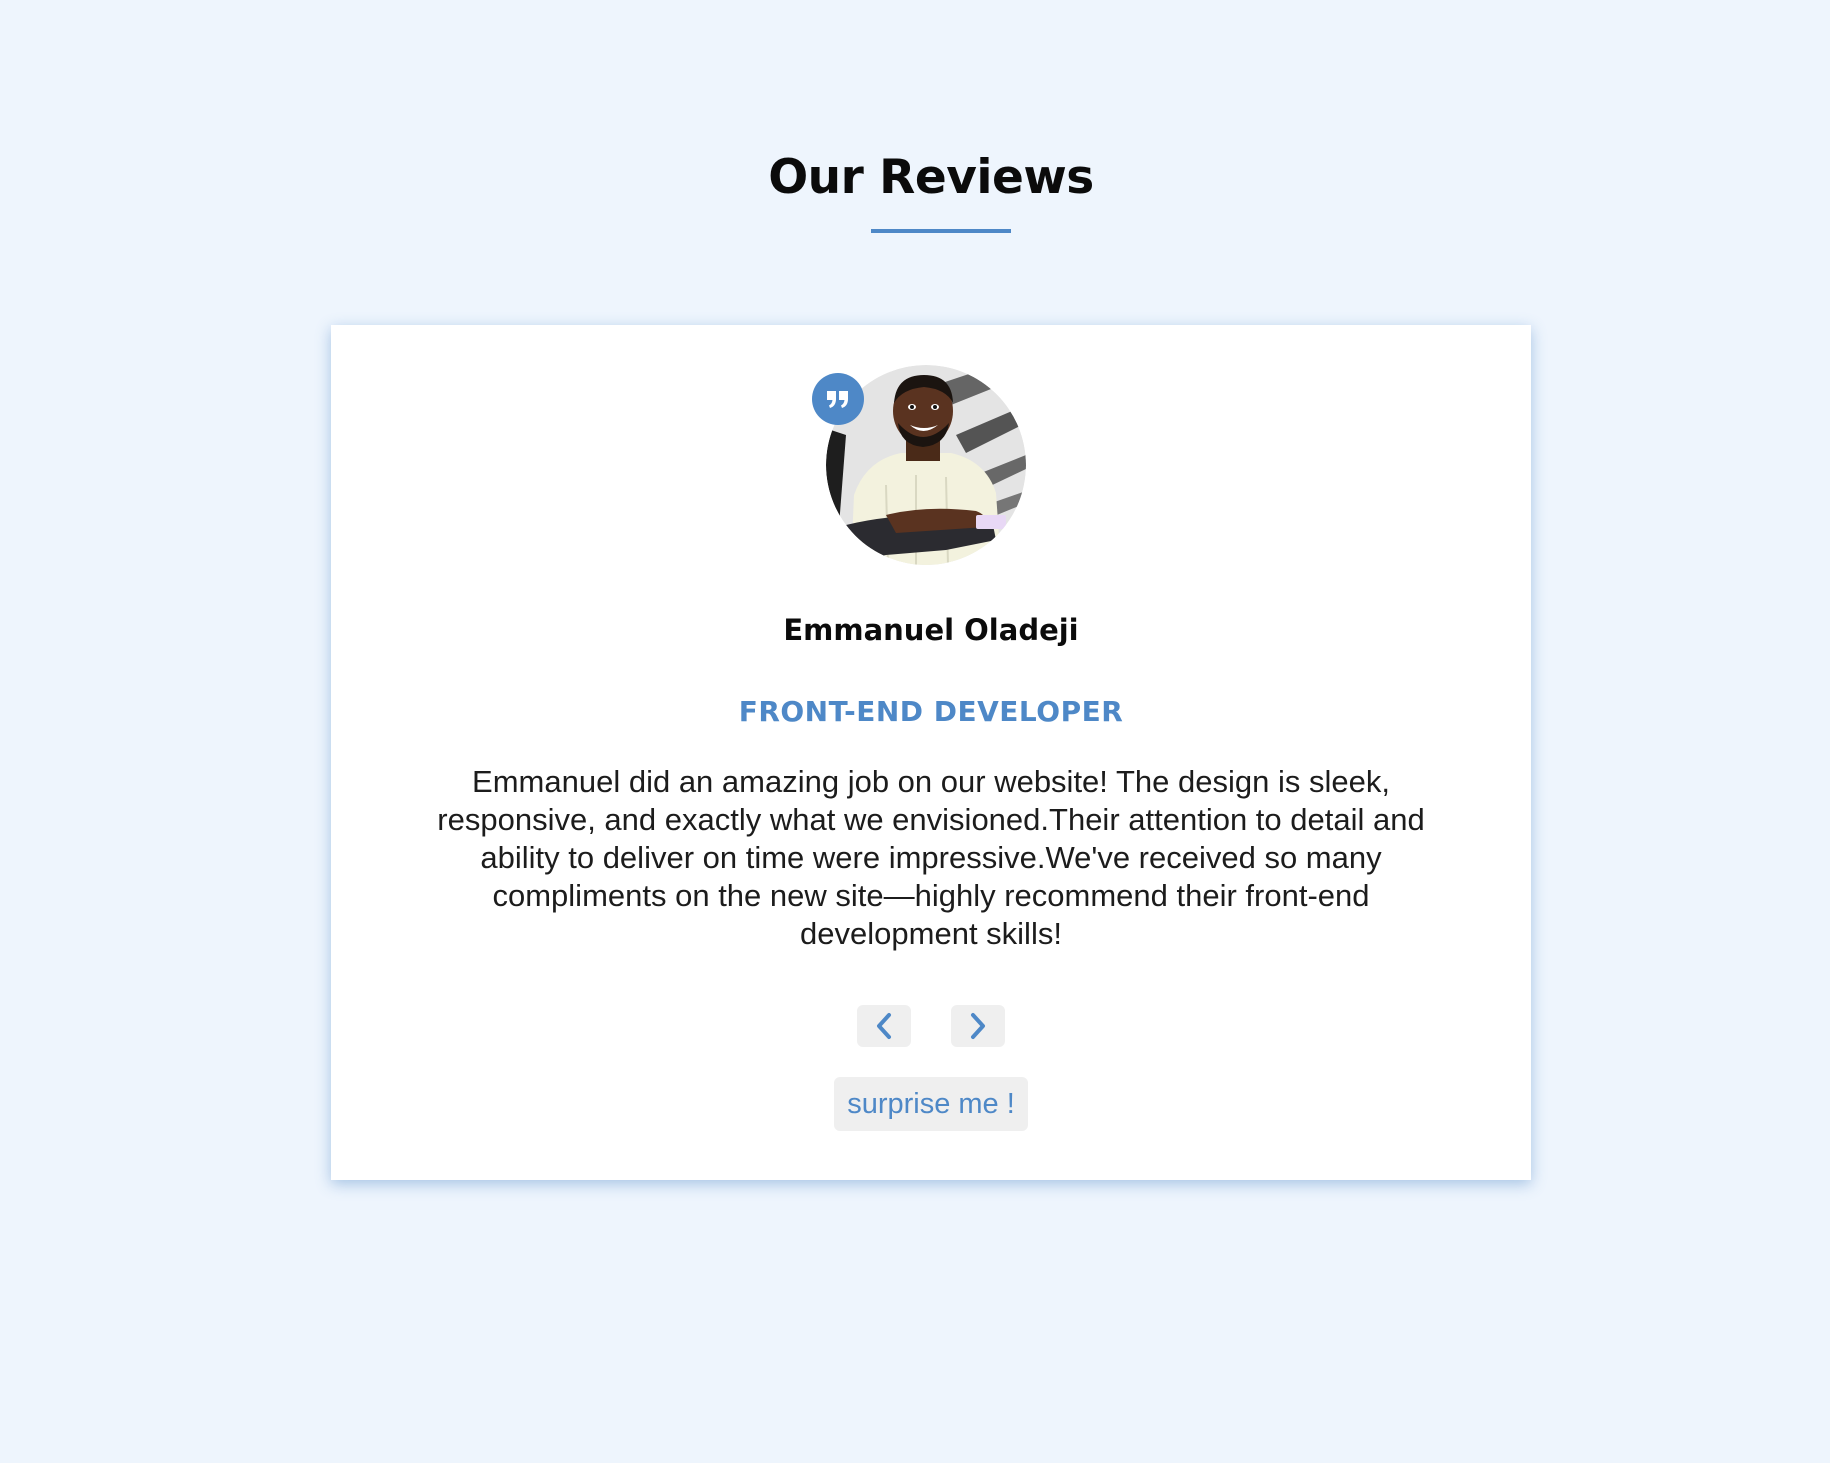 The height and width of the screenshot is (1463, 1830). I want to click on next-review-button, so click(978, 1026).